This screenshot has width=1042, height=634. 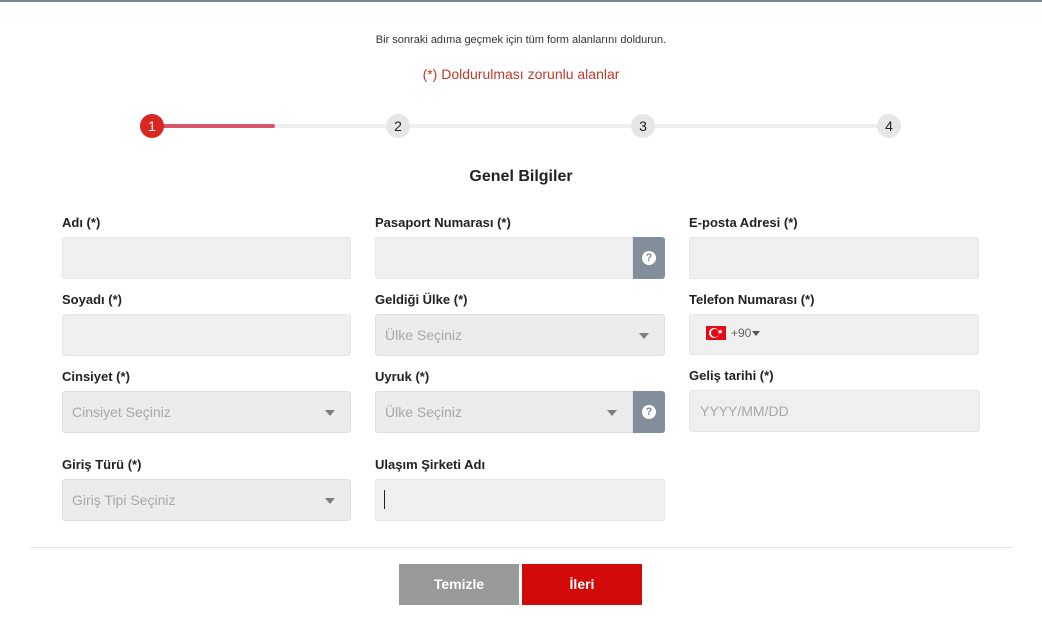 What do you see at coordinates (716, 333) in the screenshot?
I see `turkey-flag-icon: ★` at bounding box center [716, 333].